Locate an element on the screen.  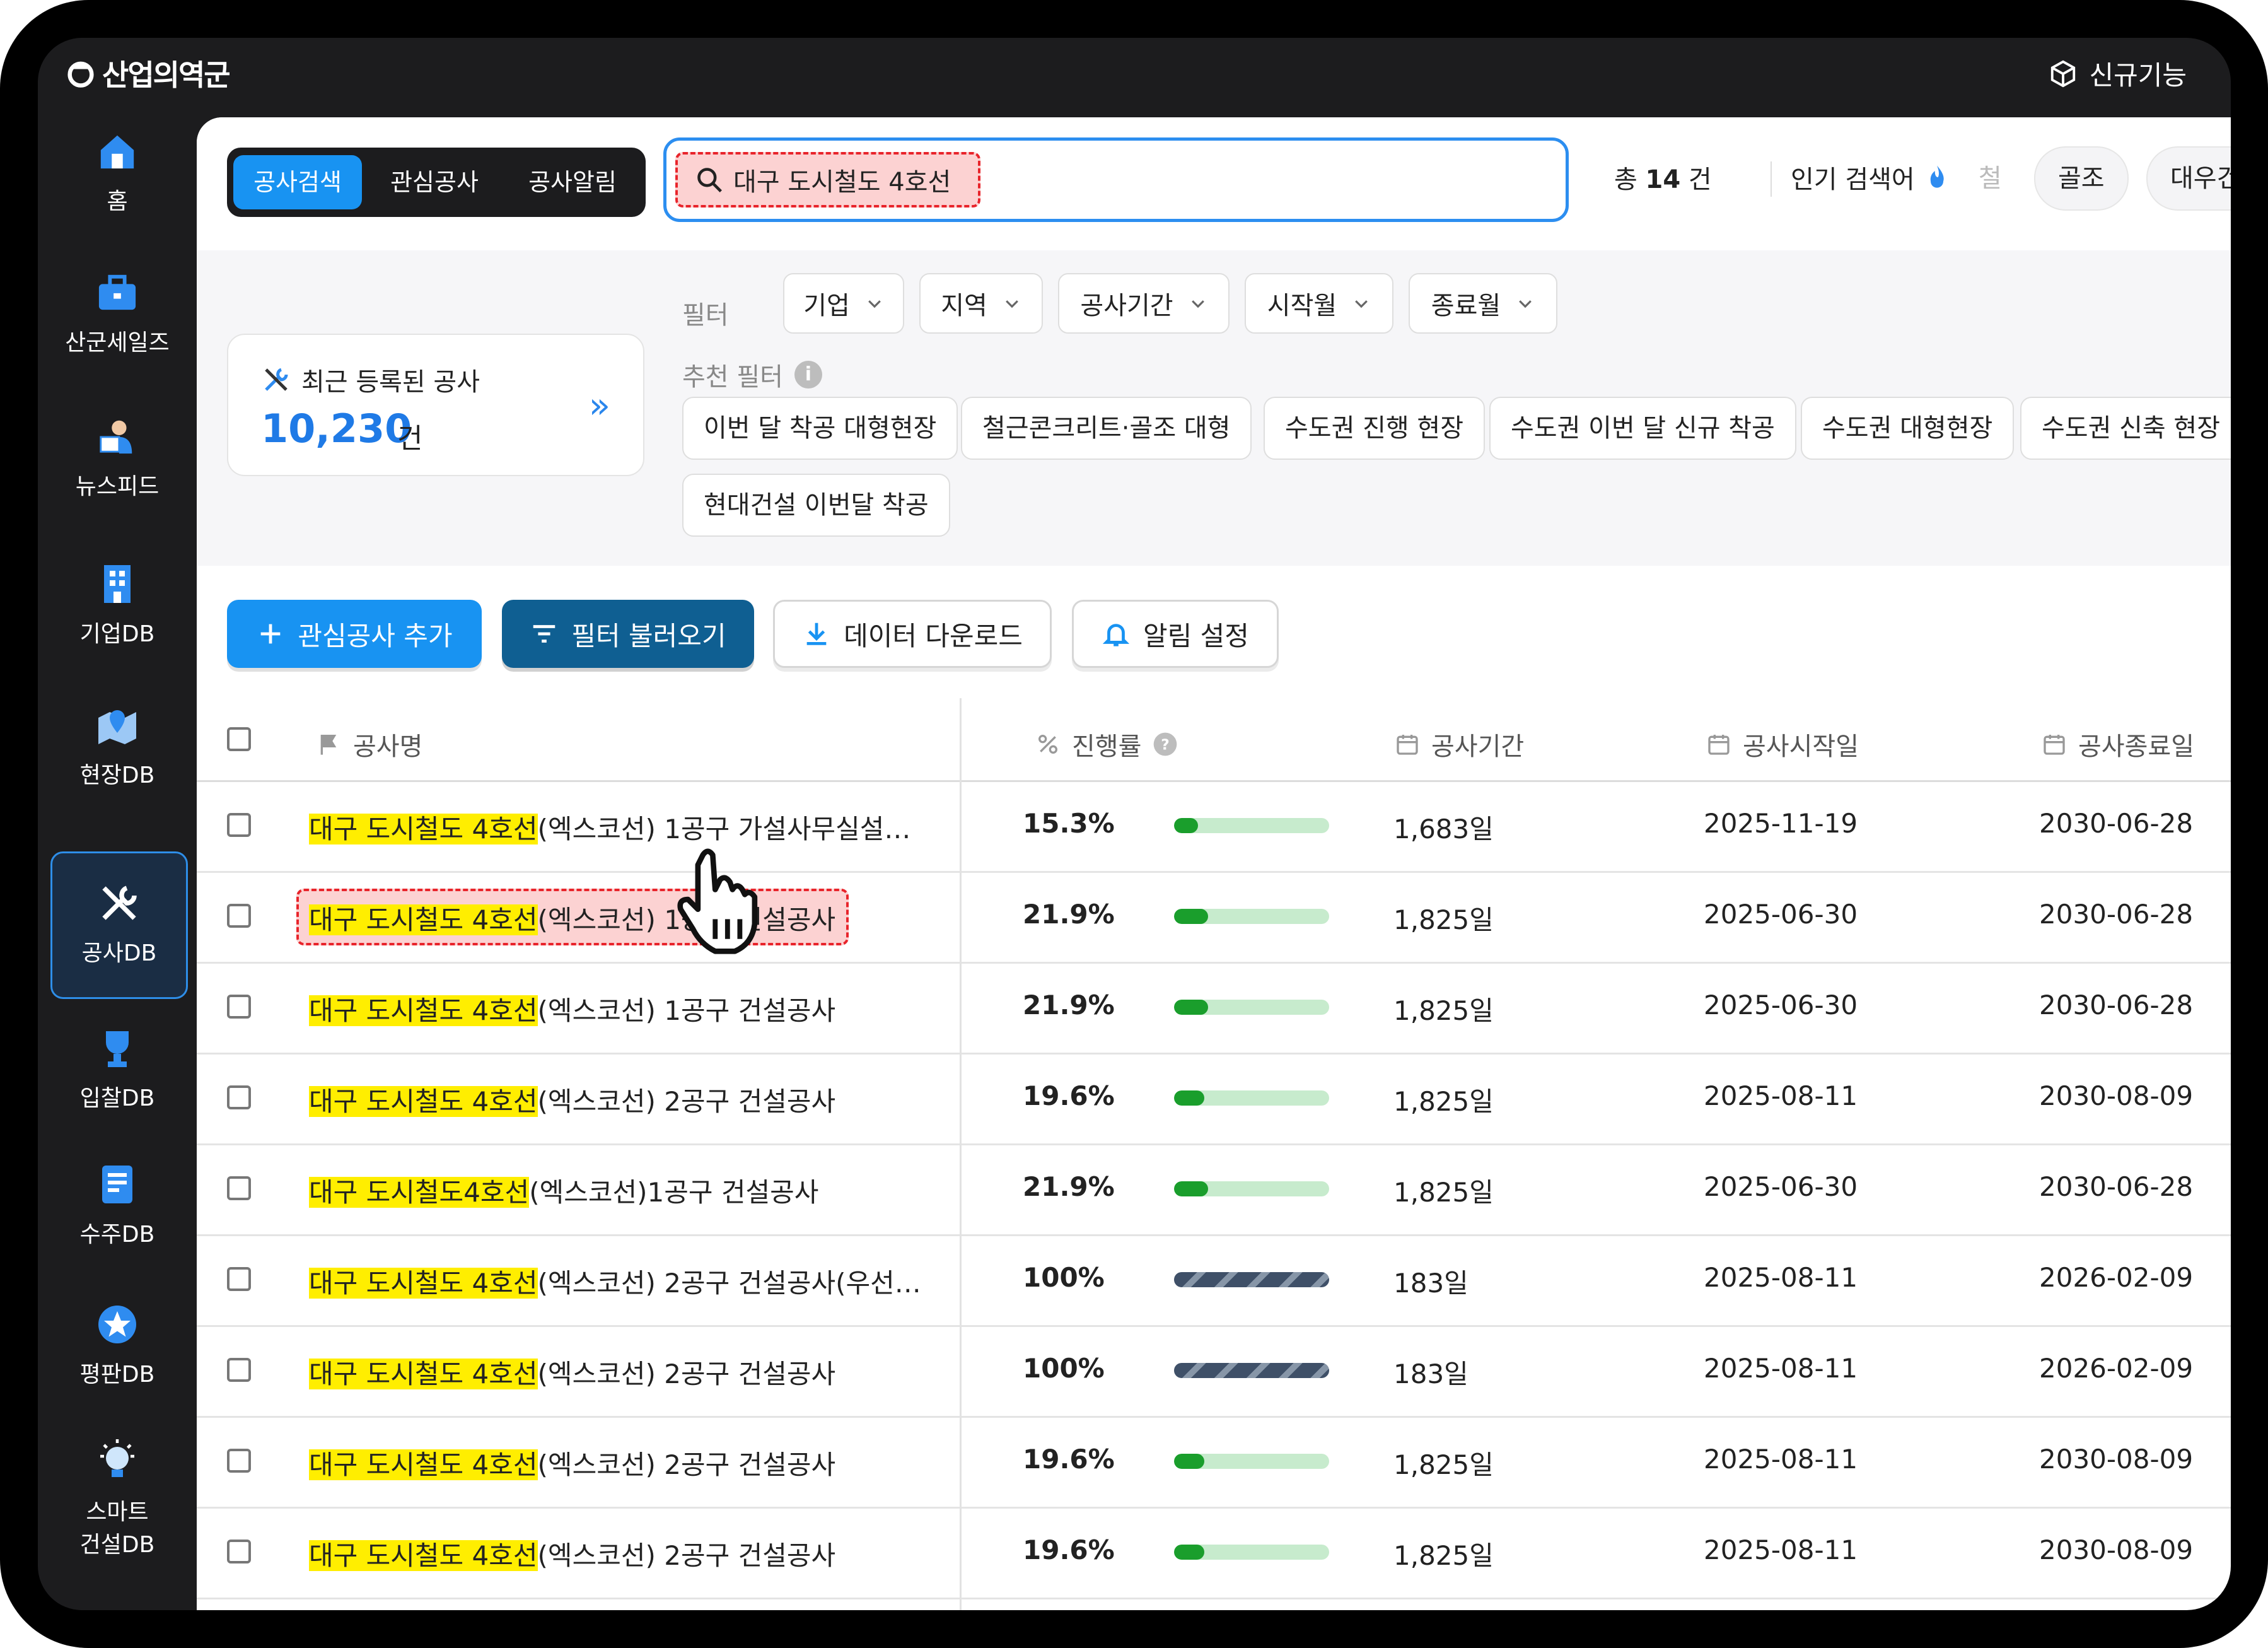
total-suffix: 건 is located at coordinates (1700, 180).